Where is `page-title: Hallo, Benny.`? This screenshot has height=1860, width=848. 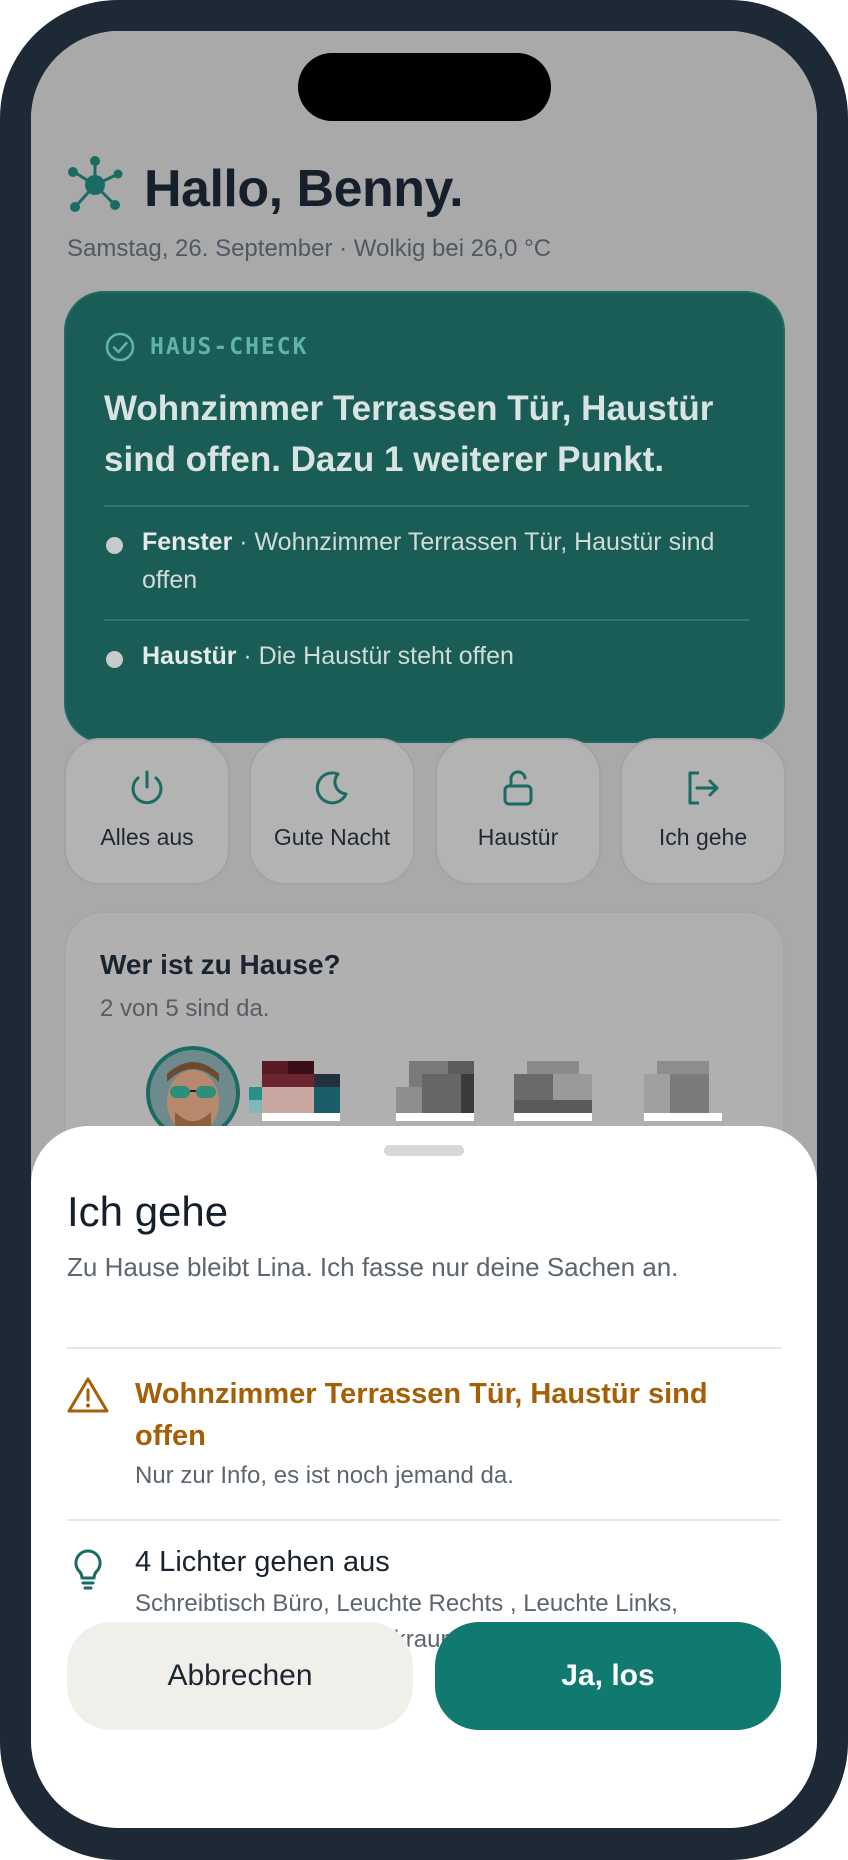 page-title: Hallo, Benny. is located at coordinates (304, 189).